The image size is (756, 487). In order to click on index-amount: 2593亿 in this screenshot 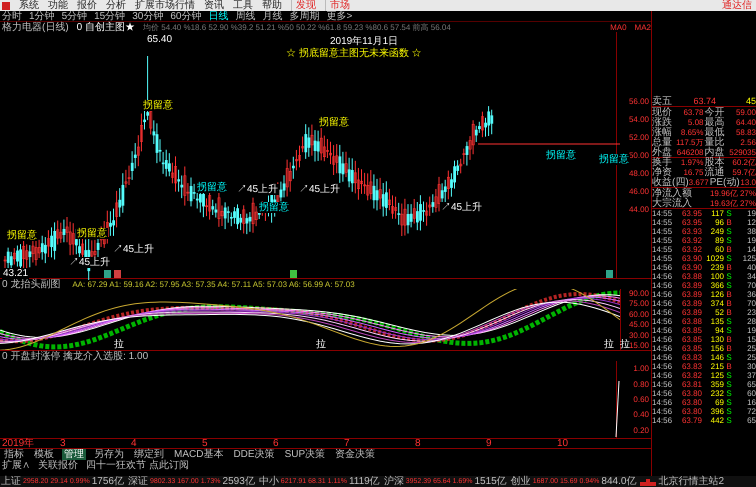, I will do `click(238, 481)`.